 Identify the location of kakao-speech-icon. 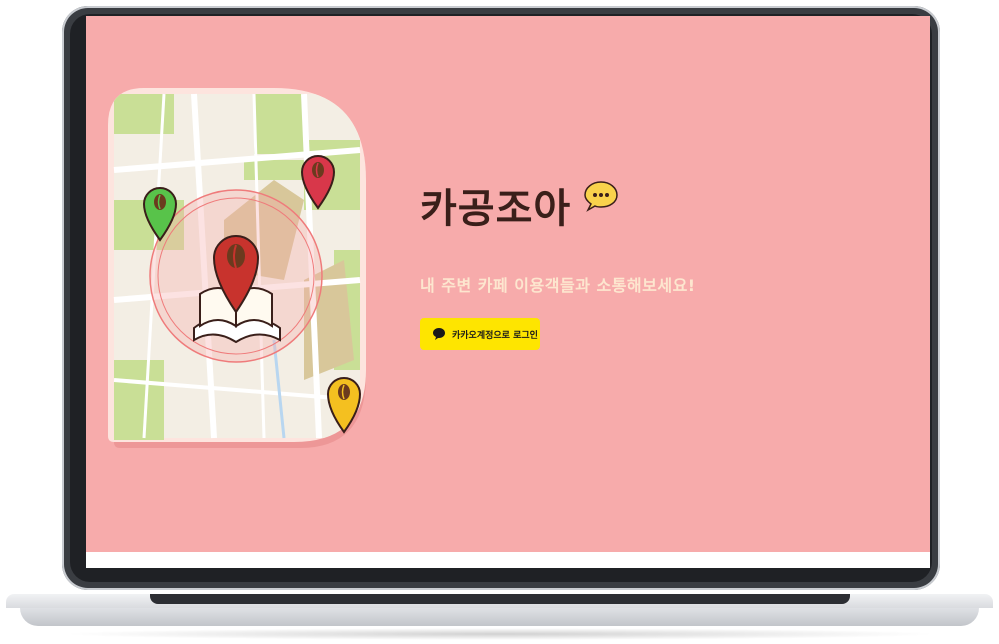
(439, 334).